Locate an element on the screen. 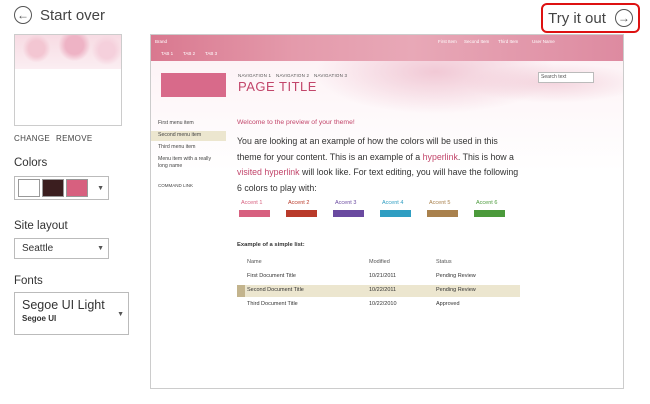 The height and width of the screenshot is (404, 650). list-cell: Second Document Title is located at coordinates (275, 290).